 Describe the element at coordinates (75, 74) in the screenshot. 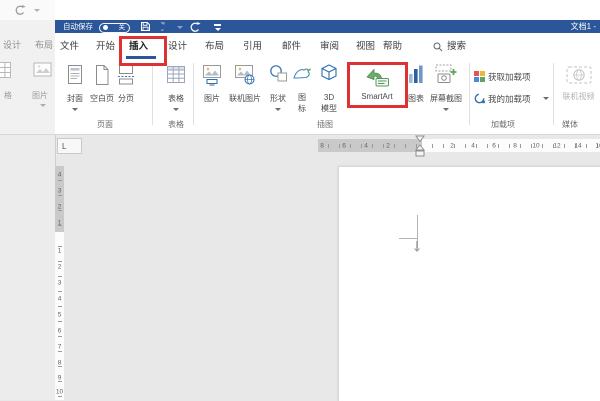

I see `cover-page-icon` at that location.